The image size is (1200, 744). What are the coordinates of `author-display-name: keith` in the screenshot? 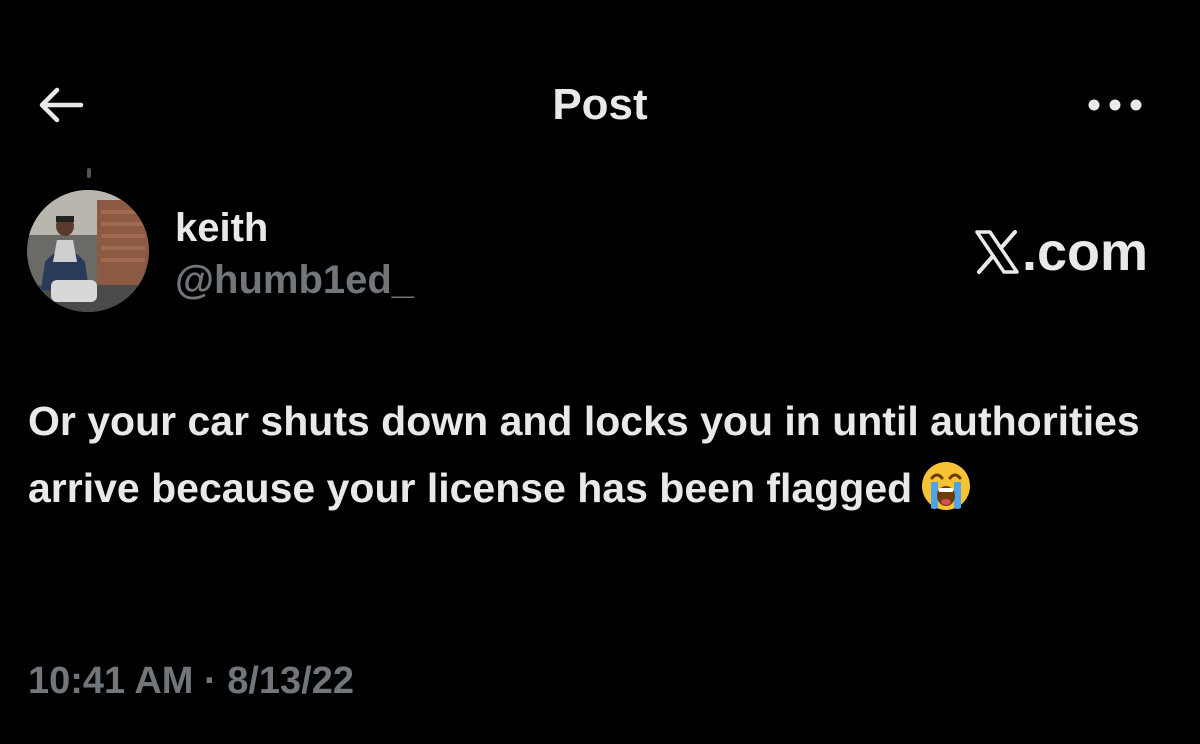 It's located at (294, 228).